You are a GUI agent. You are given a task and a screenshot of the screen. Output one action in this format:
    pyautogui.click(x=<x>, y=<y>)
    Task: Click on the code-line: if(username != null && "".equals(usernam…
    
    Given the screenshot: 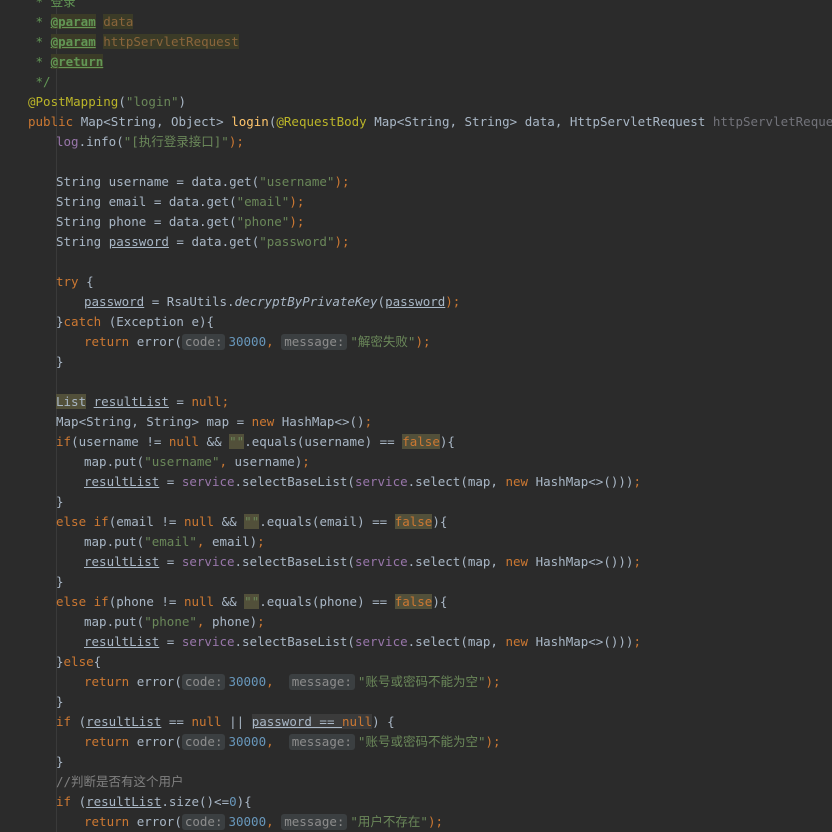 What is the action you would take?
    pyautogui.click(x=416, y=442)
    